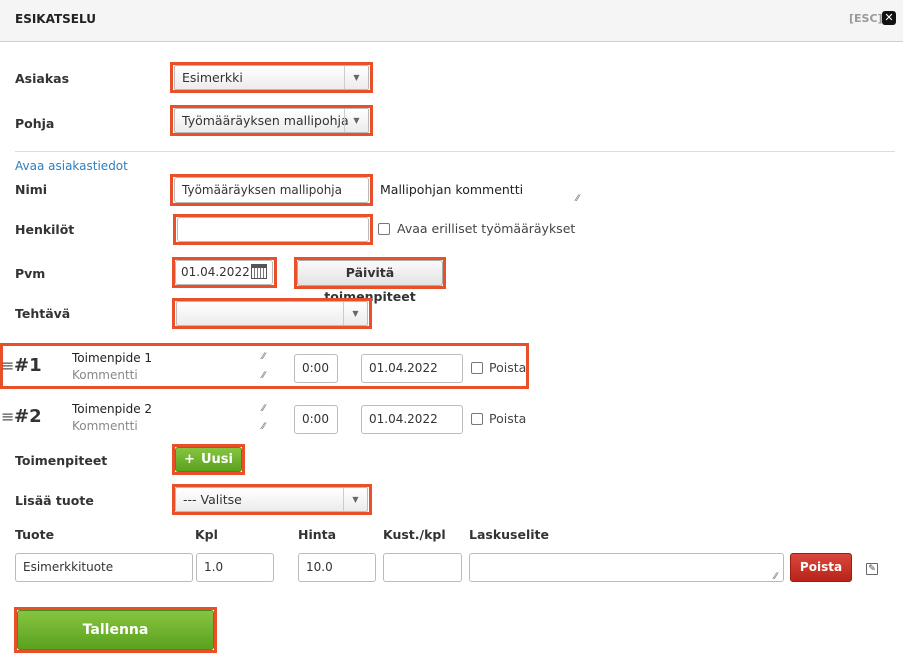 The image size is (903, 665). Describe the element at coordinates (259, 271) in the screenshot. I see `calendar-icon` at that location.